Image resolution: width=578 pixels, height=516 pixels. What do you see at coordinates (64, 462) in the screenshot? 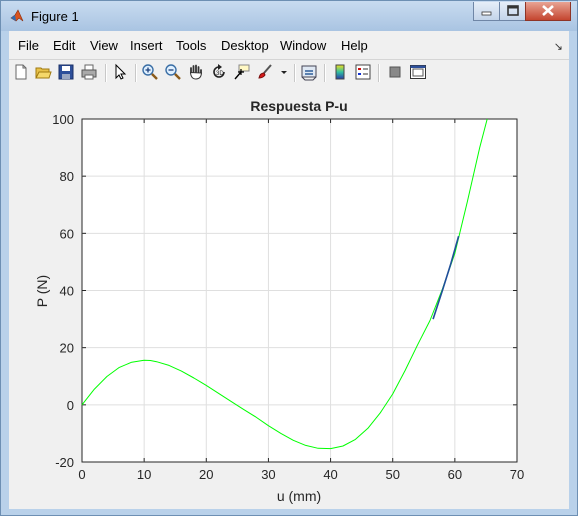
I see `y-tick-label: -20` at bounding box center [64, 462].